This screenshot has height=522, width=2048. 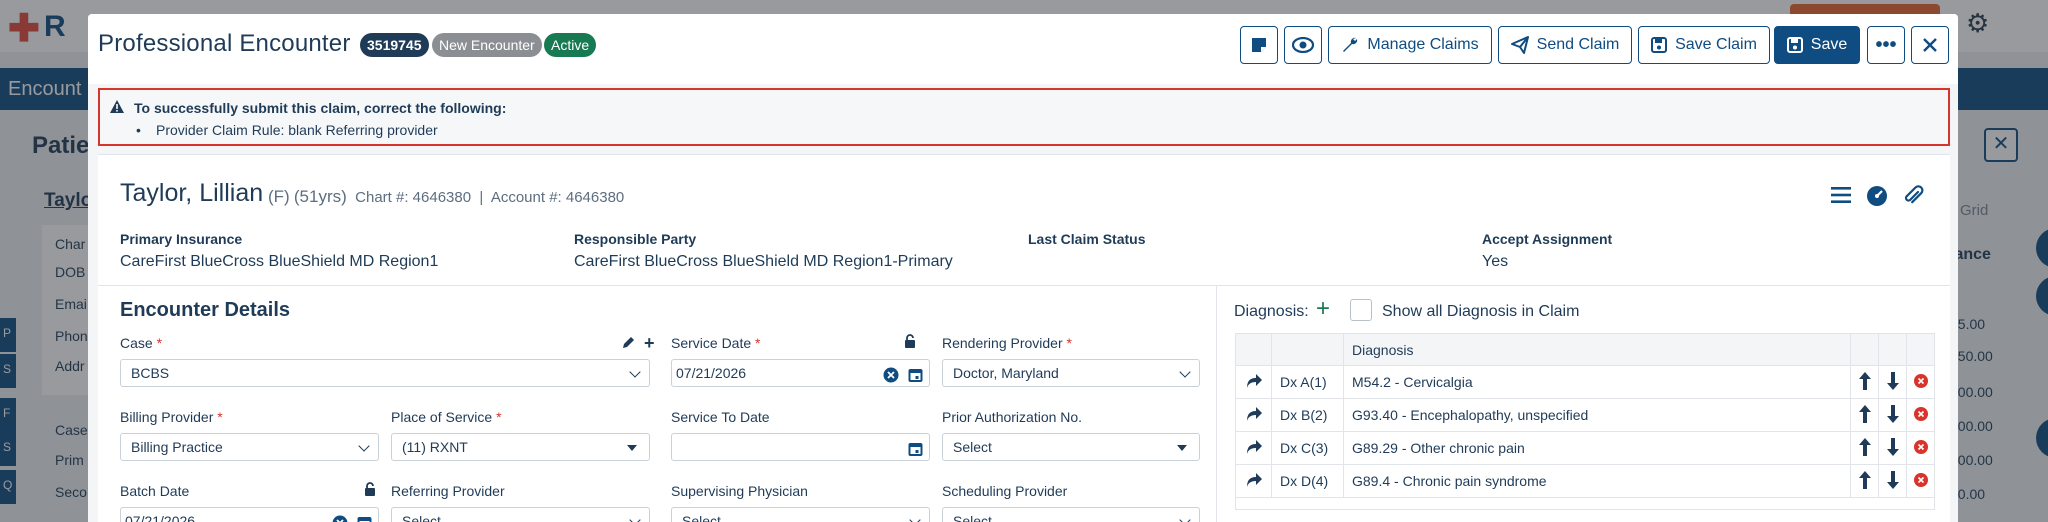 What do you see at coordinates (385, 373) in the screenshot?
I see `case-select: BCBS` at bounding box center [385, 373].